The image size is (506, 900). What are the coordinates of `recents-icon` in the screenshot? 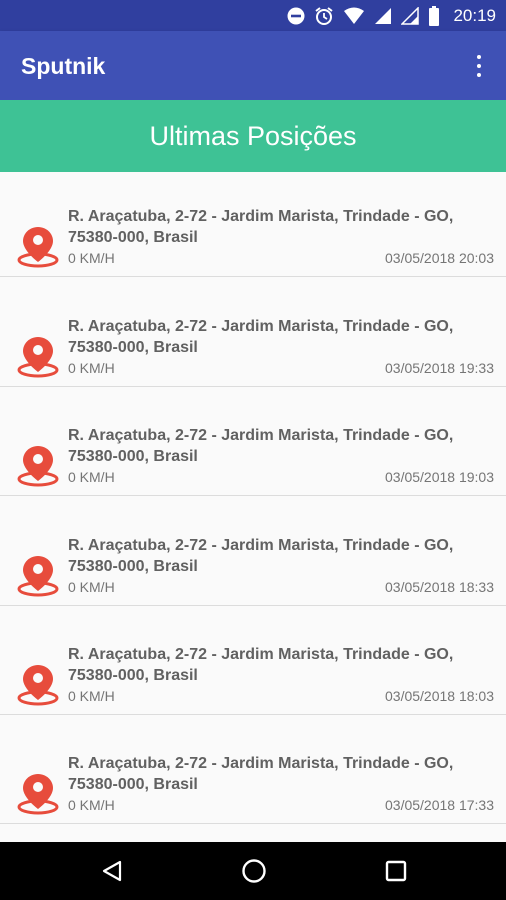 It's located at (396, 871).